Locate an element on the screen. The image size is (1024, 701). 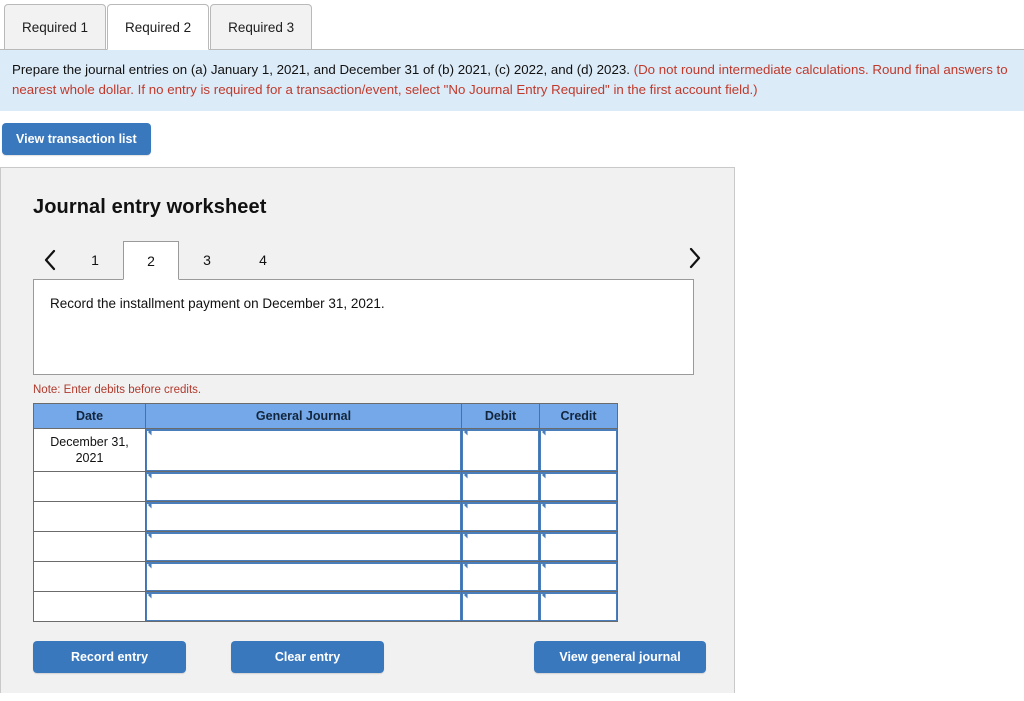
column-header-general-journal: General Journal is located at coordinates (303, 416).